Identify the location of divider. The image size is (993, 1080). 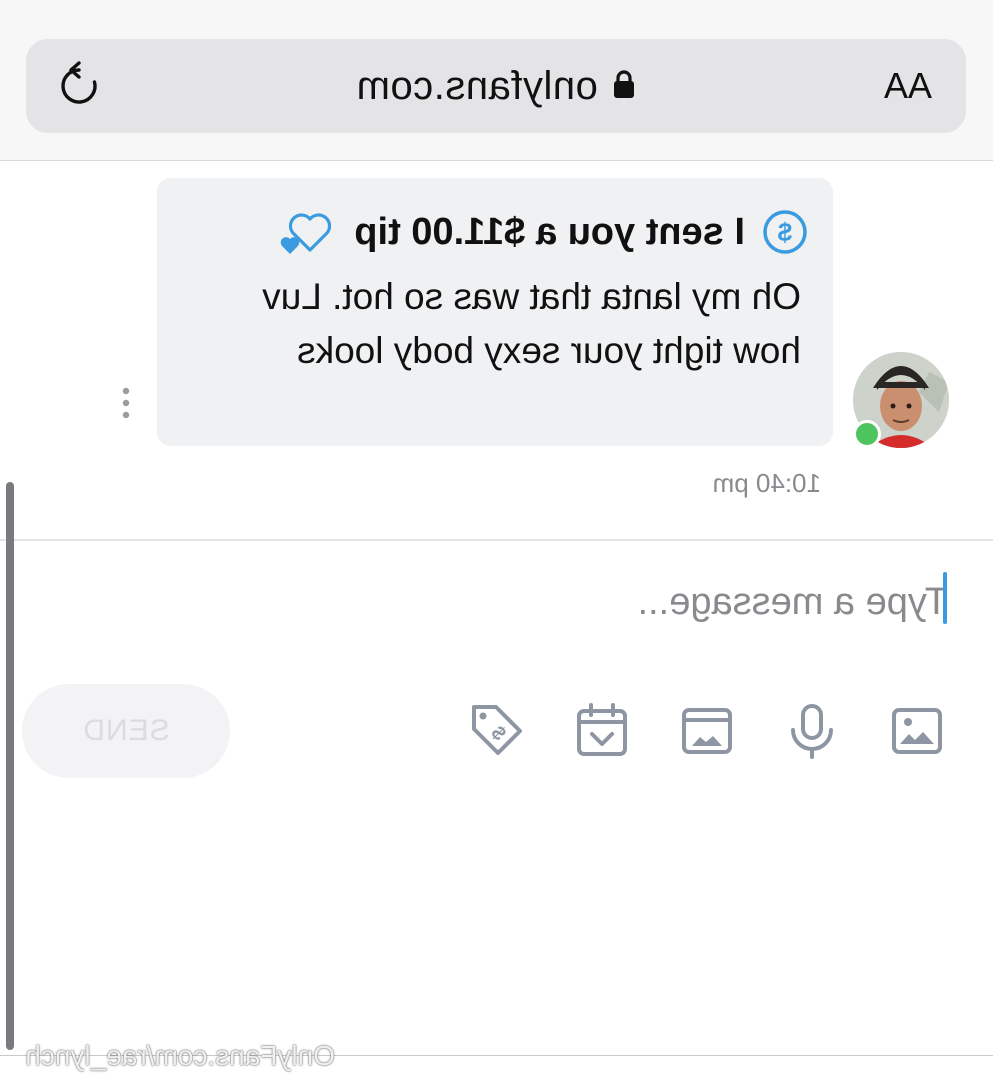
(496, 540).